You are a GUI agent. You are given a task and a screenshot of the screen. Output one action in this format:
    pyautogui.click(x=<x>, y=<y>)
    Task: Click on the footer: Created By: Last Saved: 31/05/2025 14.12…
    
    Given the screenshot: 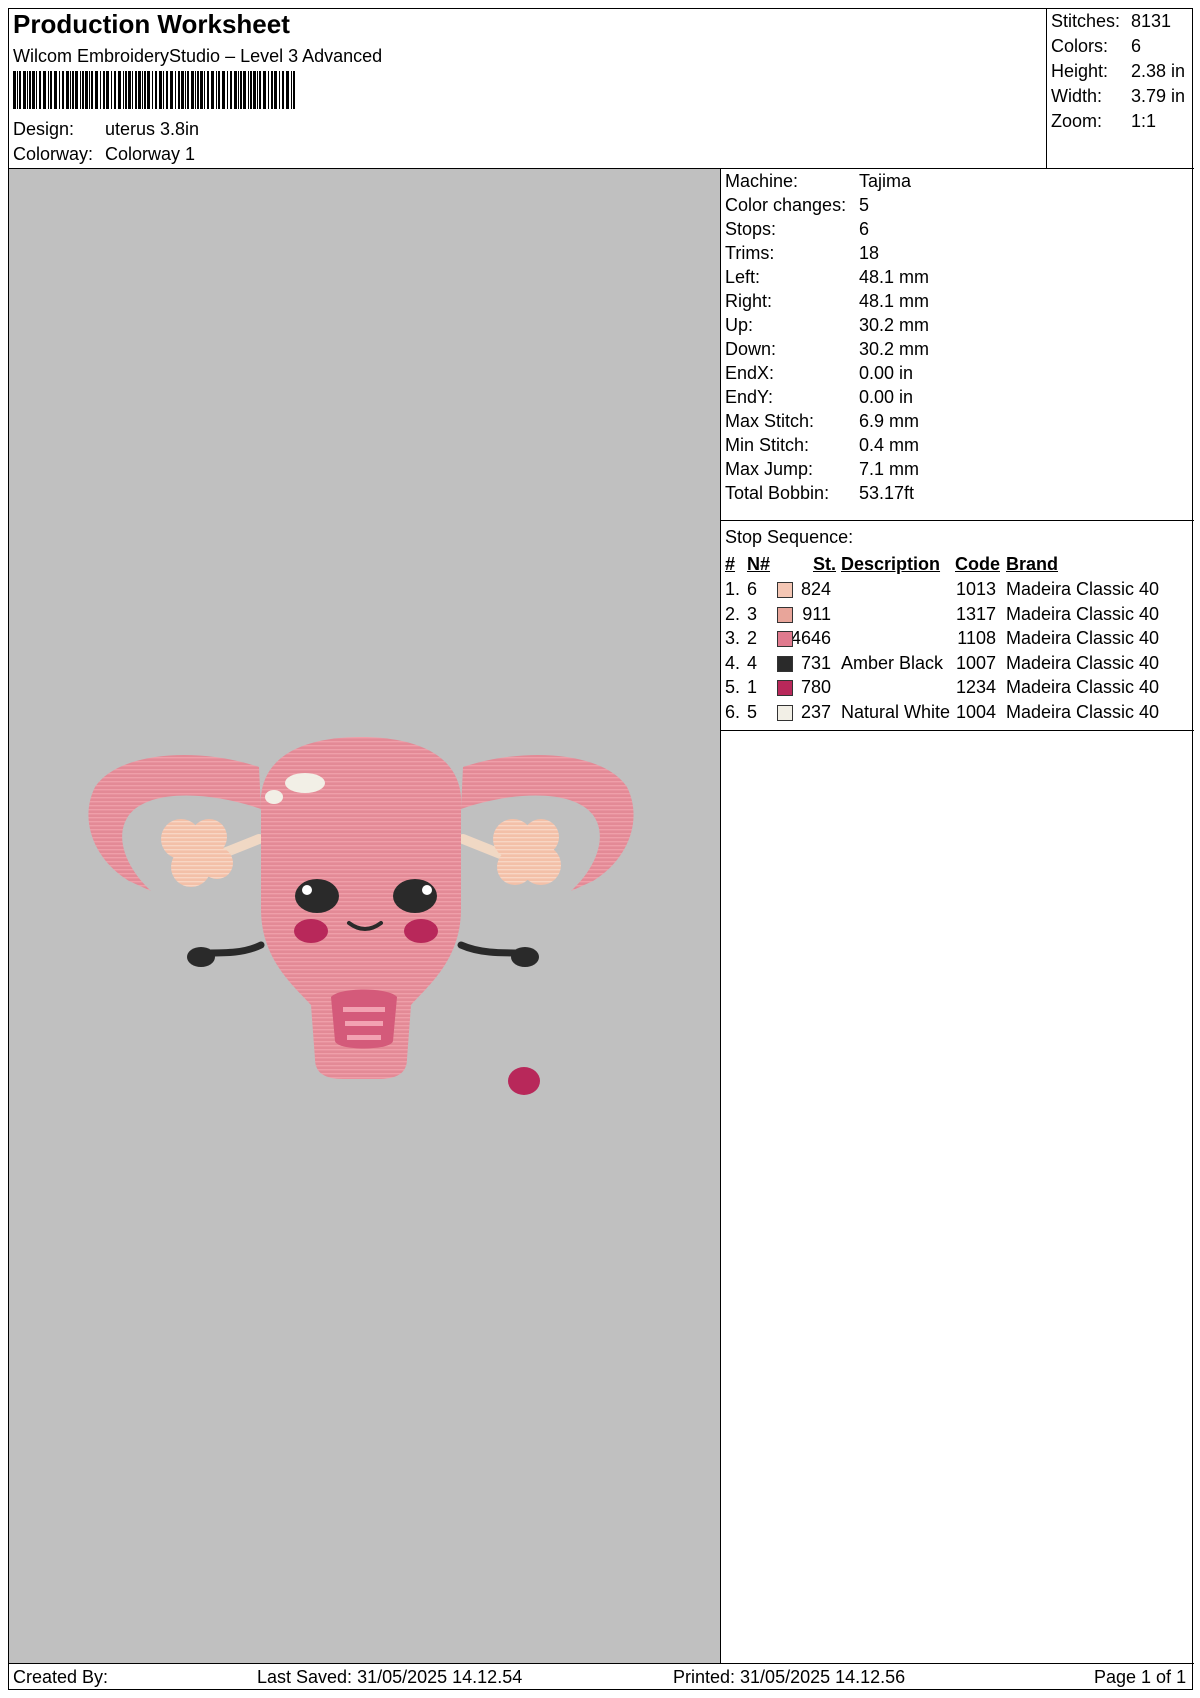 What is the action you would take?
    pyautogui.click(x=601, y=1677)
    